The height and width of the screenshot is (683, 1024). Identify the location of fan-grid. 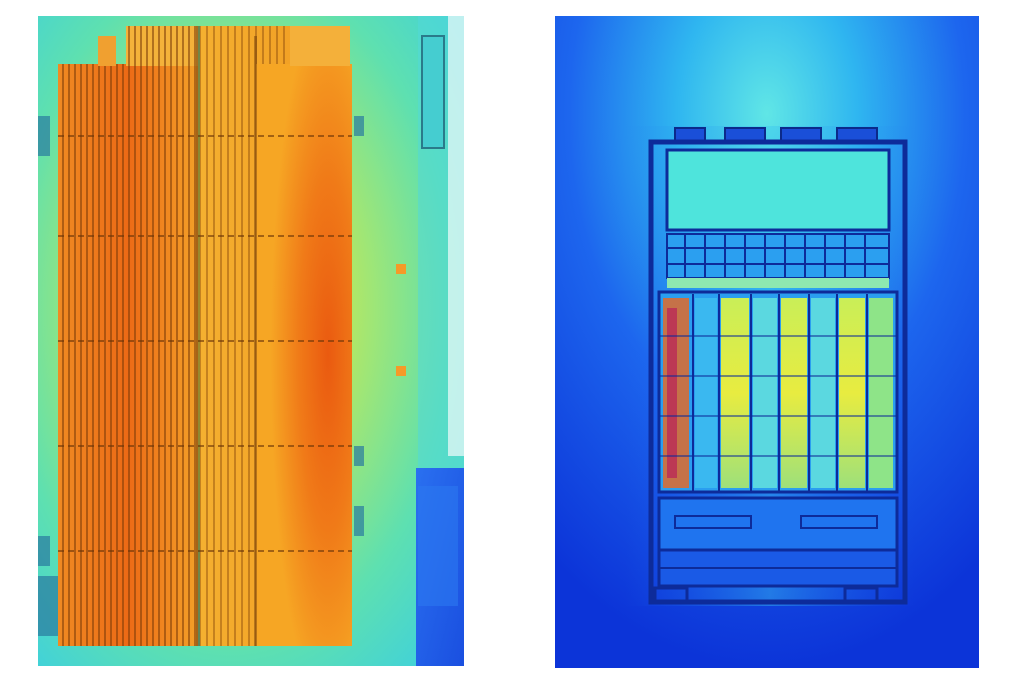
(778, 260).